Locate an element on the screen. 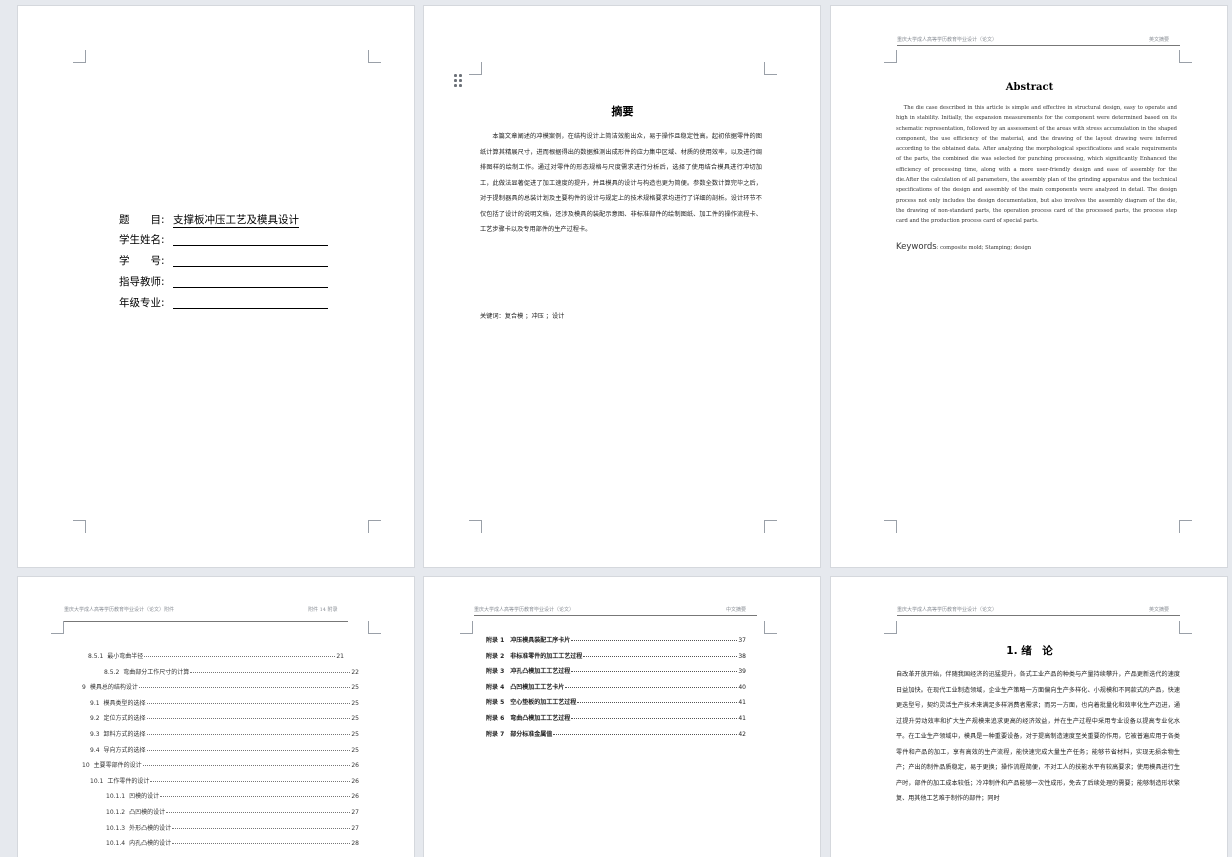 This screenshot has height=857, width=1232. cover-advisor-line is located at coordinates (250, 281).